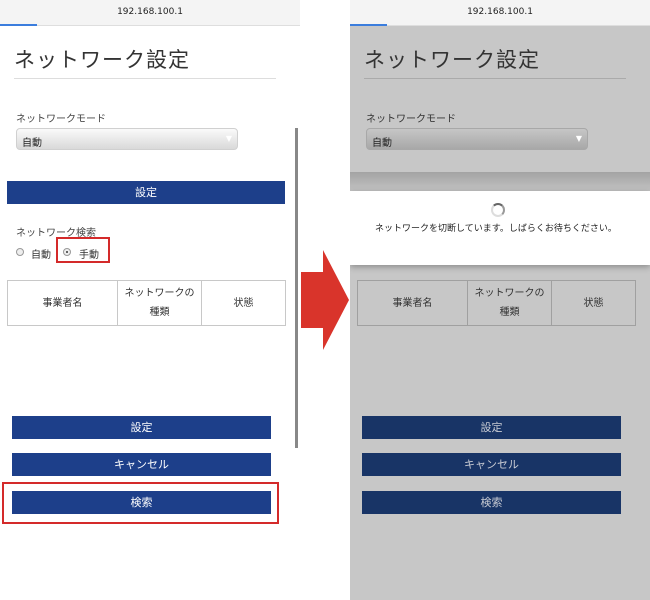 This screenshot has height=600, width=650. I want to click on progress-dialog: ネットワークを切断しています。しばらくお待ちください。, so click(500, 228).